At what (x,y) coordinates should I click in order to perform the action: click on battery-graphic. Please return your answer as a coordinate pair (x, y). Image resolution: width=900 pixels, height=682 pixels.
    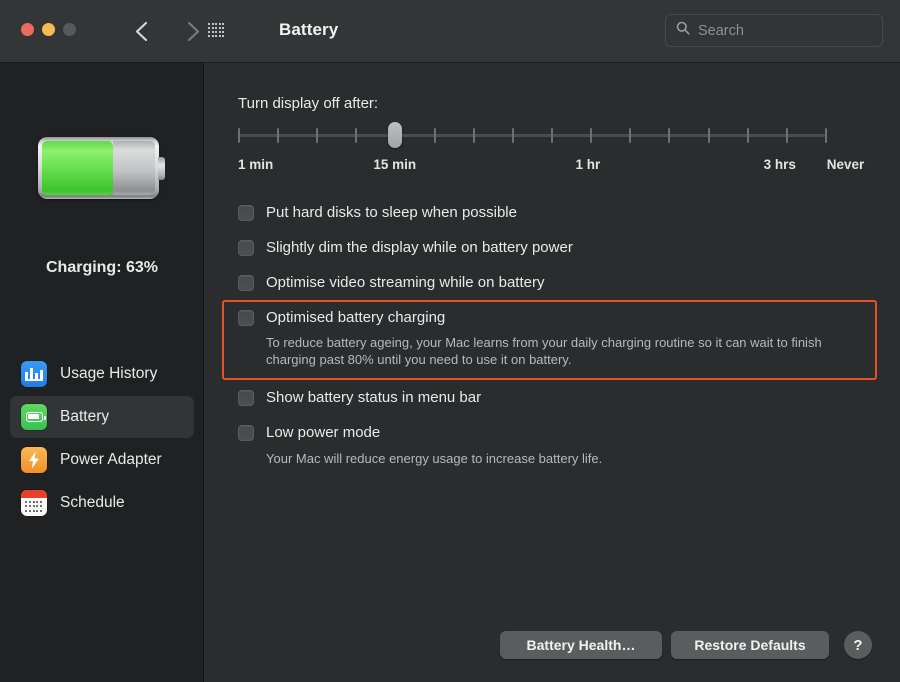
    Looking at the image, I should click on (101, 168).